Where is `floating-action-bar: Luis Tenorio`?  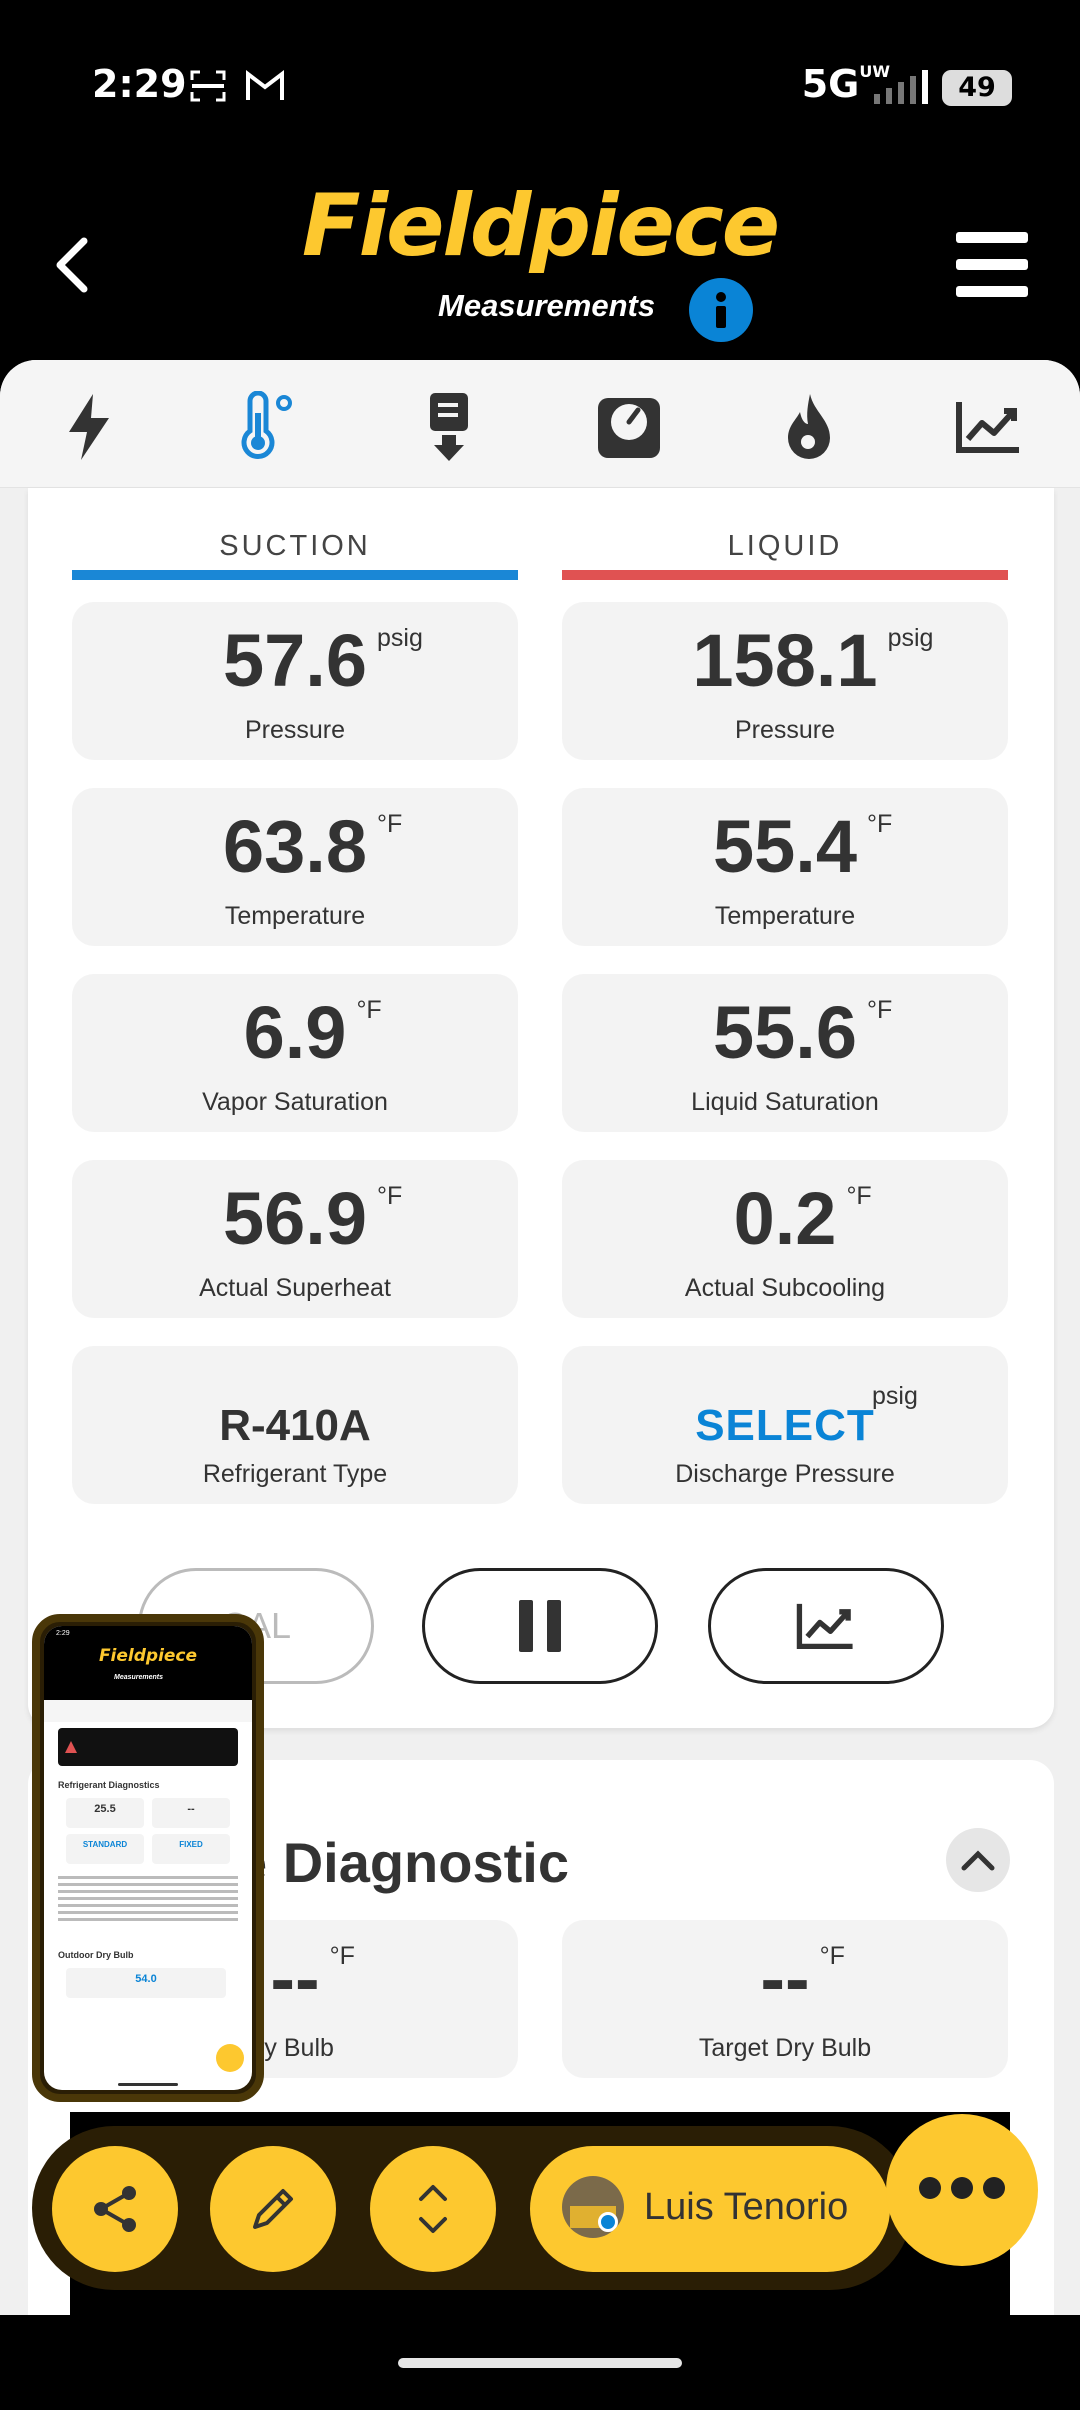 floating-action-bar: Luis Tenorio is located at coordinates (472, 2208).